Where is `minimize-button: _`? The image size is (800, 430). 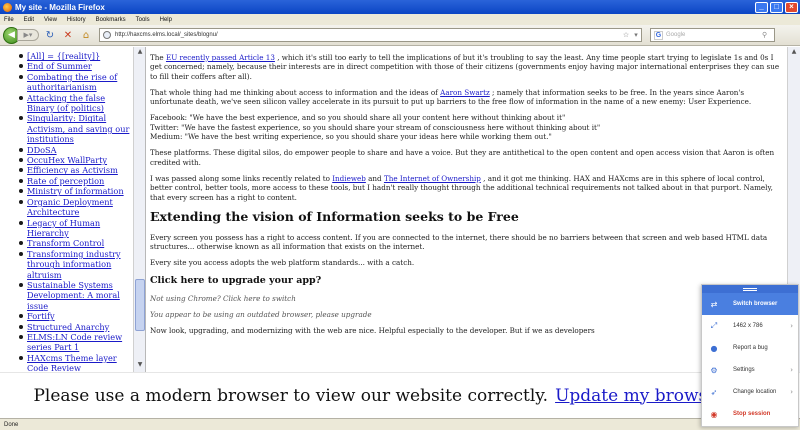 minimize-button: _ is located at coordinates (761, 7).